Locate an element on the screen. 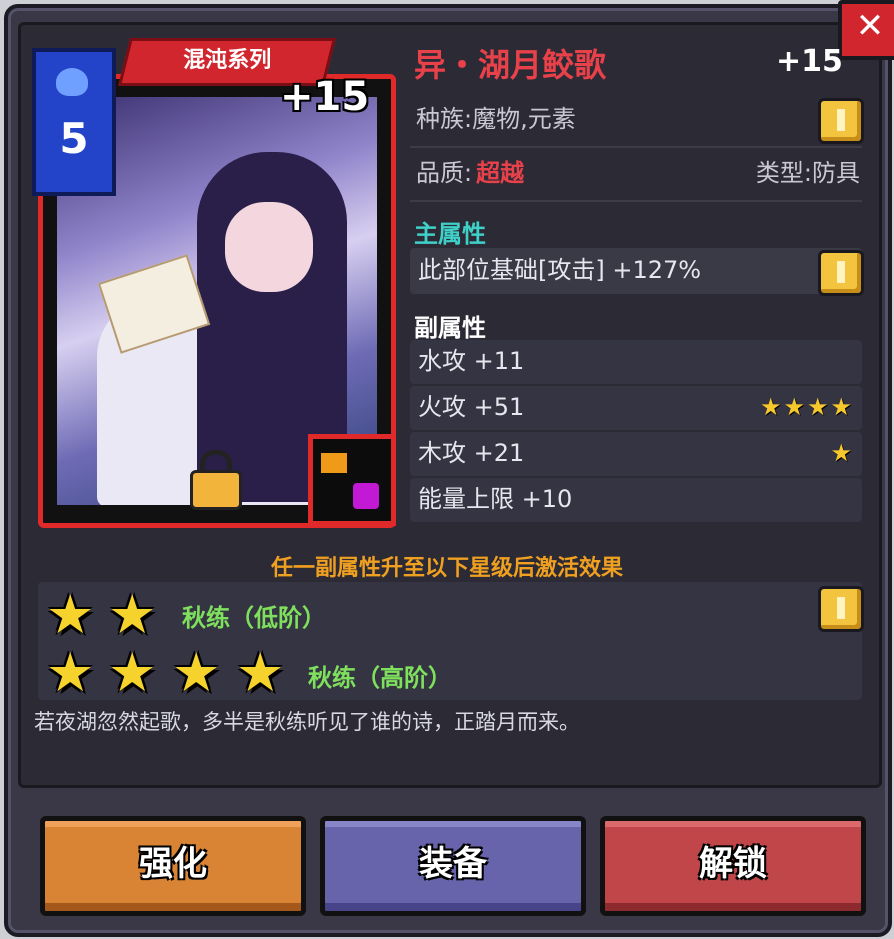  sub-attr-text: 能量上限 +10 is located at coordinates (495, 499).